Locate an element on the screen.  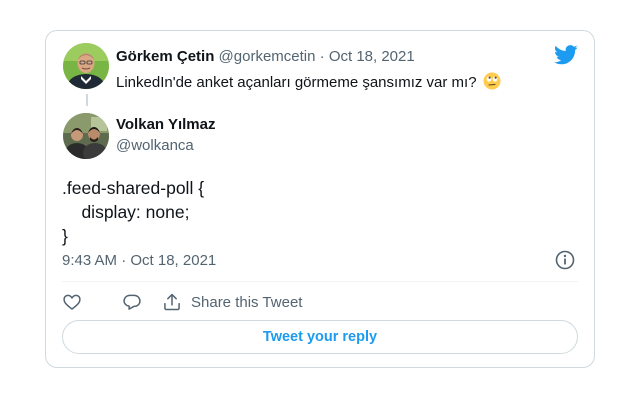
tweet-author-handle: @wolkanca is located at coordinates (155, 145).